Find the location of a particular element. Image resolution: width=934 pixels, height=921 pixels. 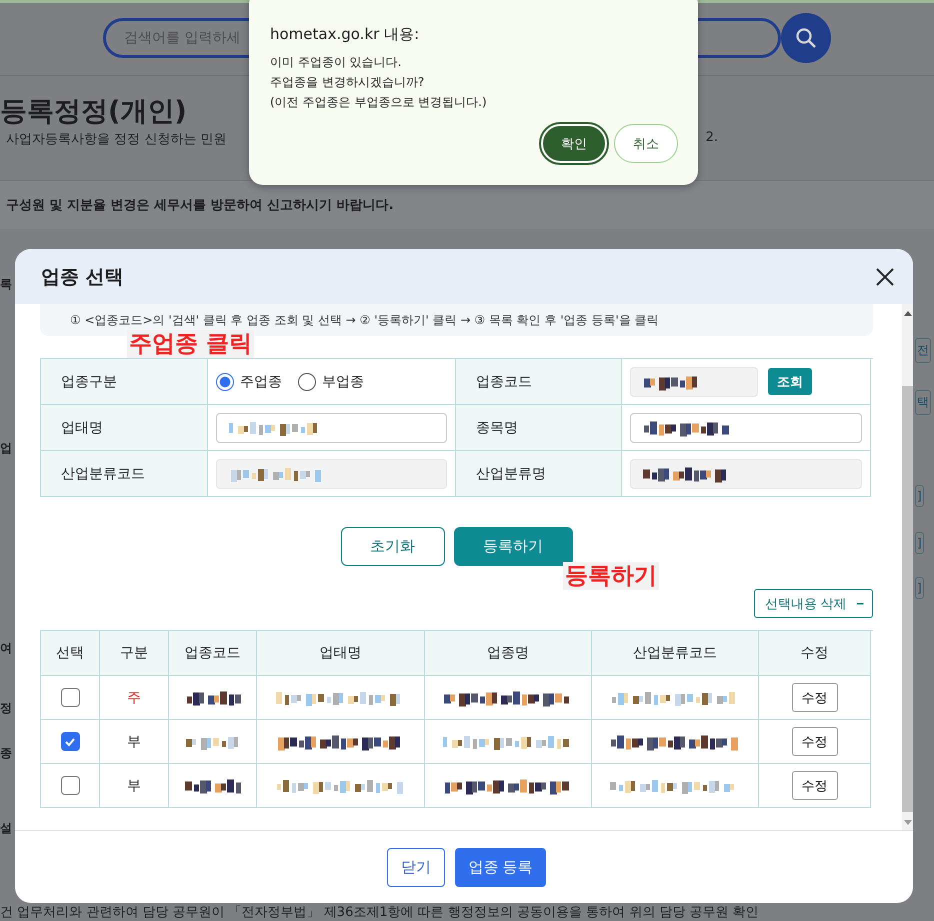

search-icon is located at coordinates (806, 38).